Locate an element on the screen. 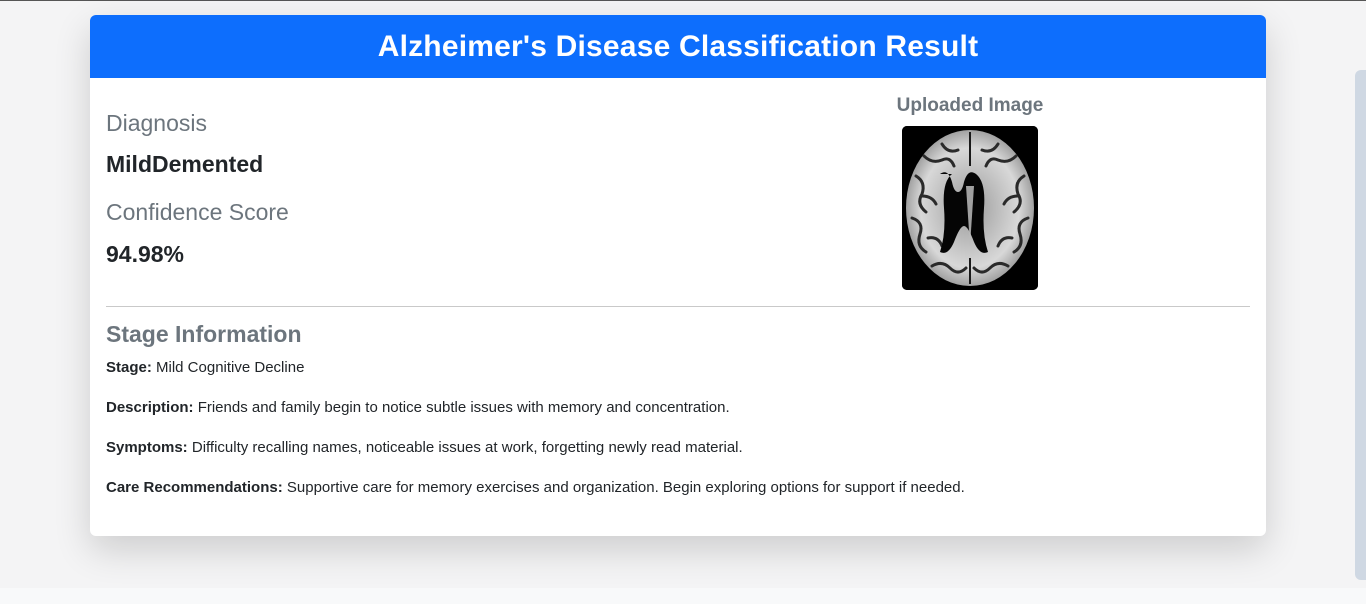  brain-mri-image is located at coordinates (970, 208).